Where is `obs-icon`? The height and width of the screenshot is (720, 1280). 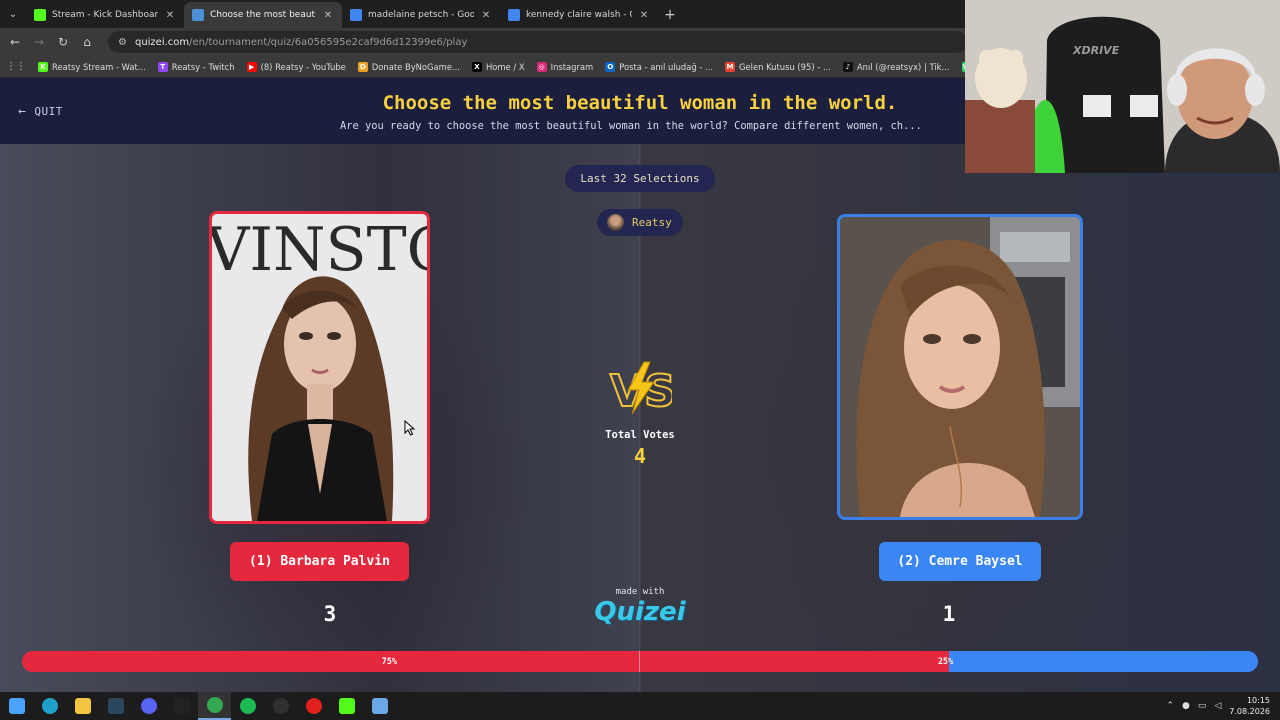 obs-icon is located at coordinates (280, 706).